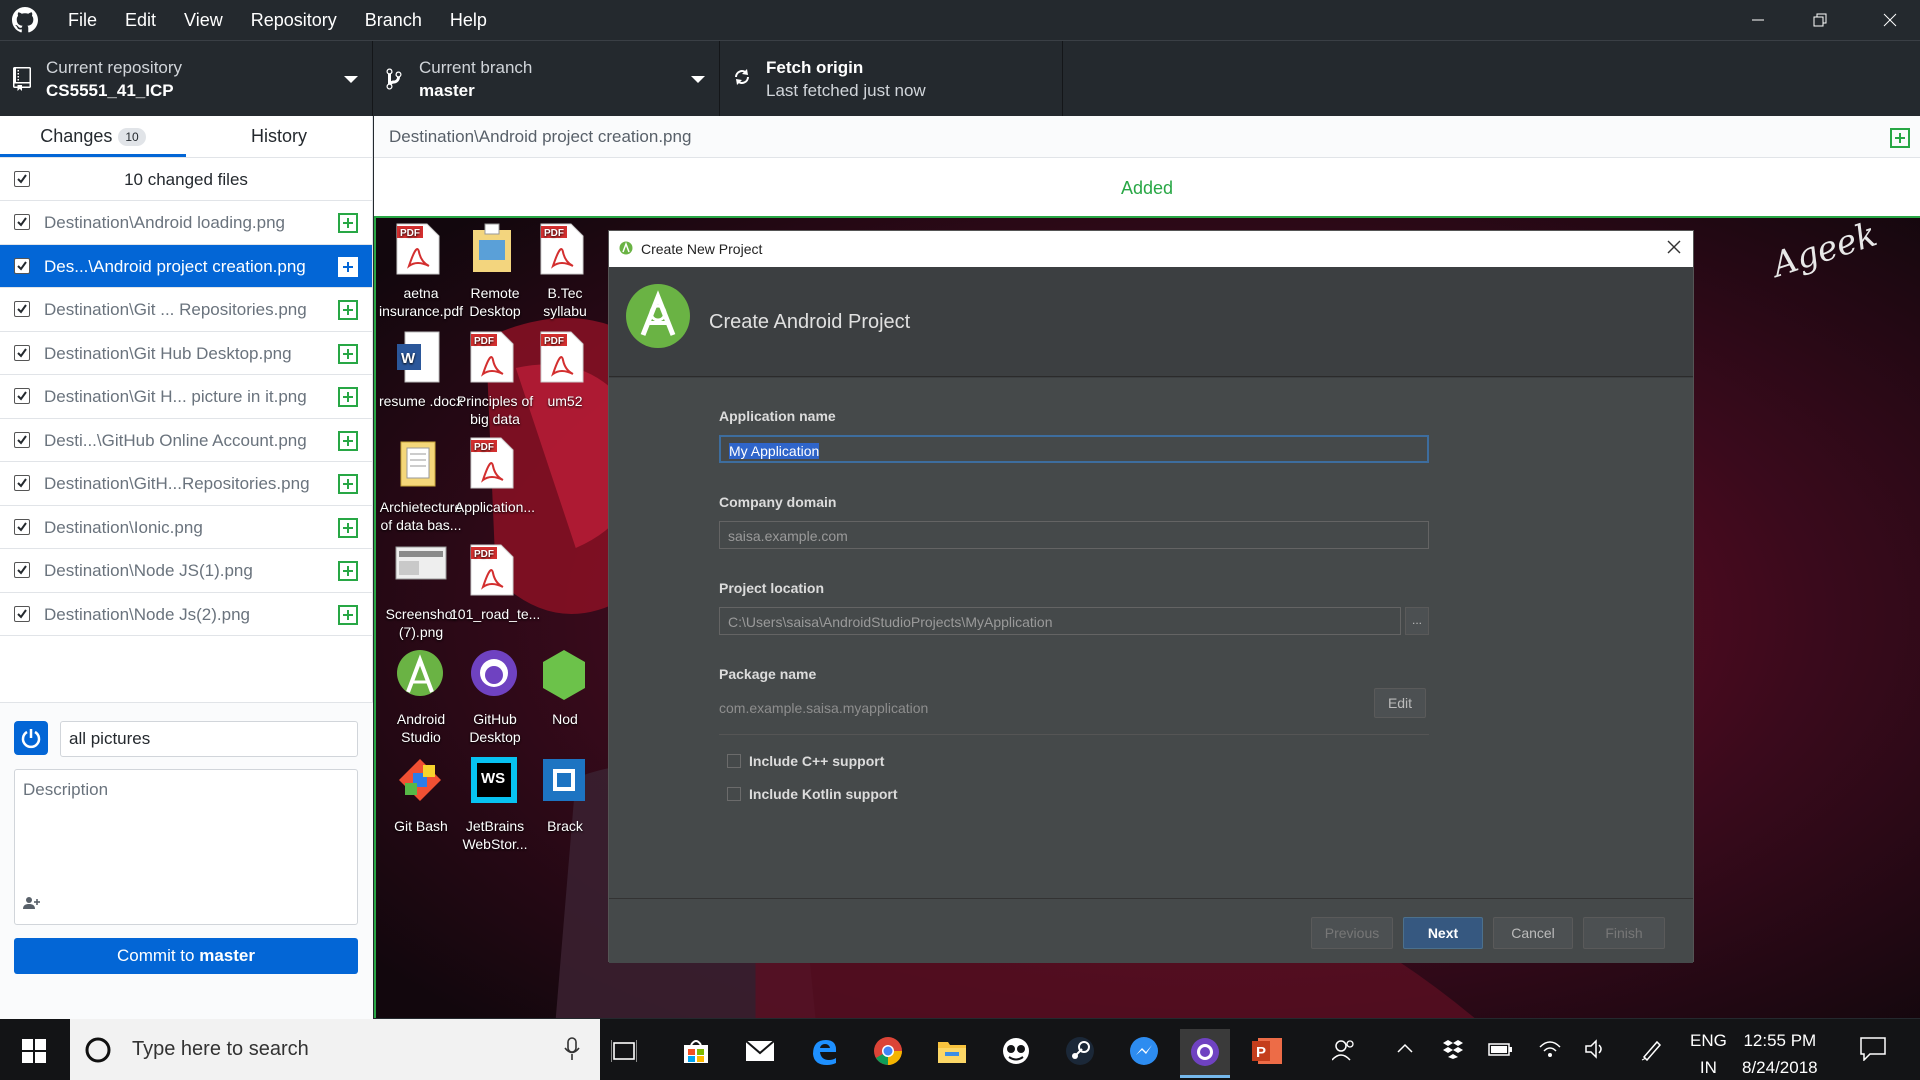 The width and height of the screenshot is (1920, 1080). Describe the element at coordinates (93, 136) in the screenshot. I see `tab-changes: Changes 10` at that location.